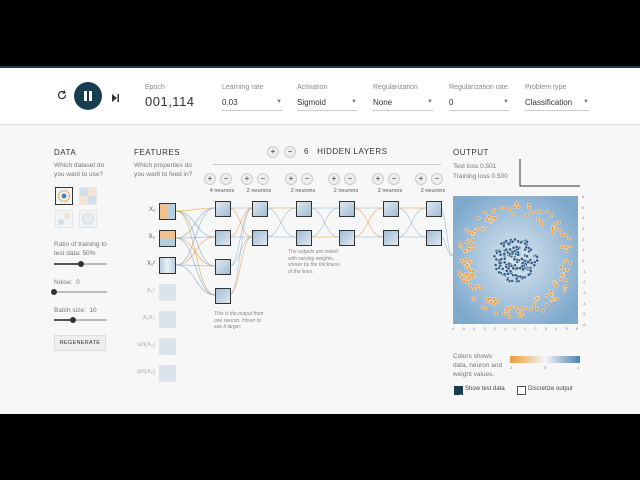  I want to click on x-axis-tick: 3, so click(545, 328).